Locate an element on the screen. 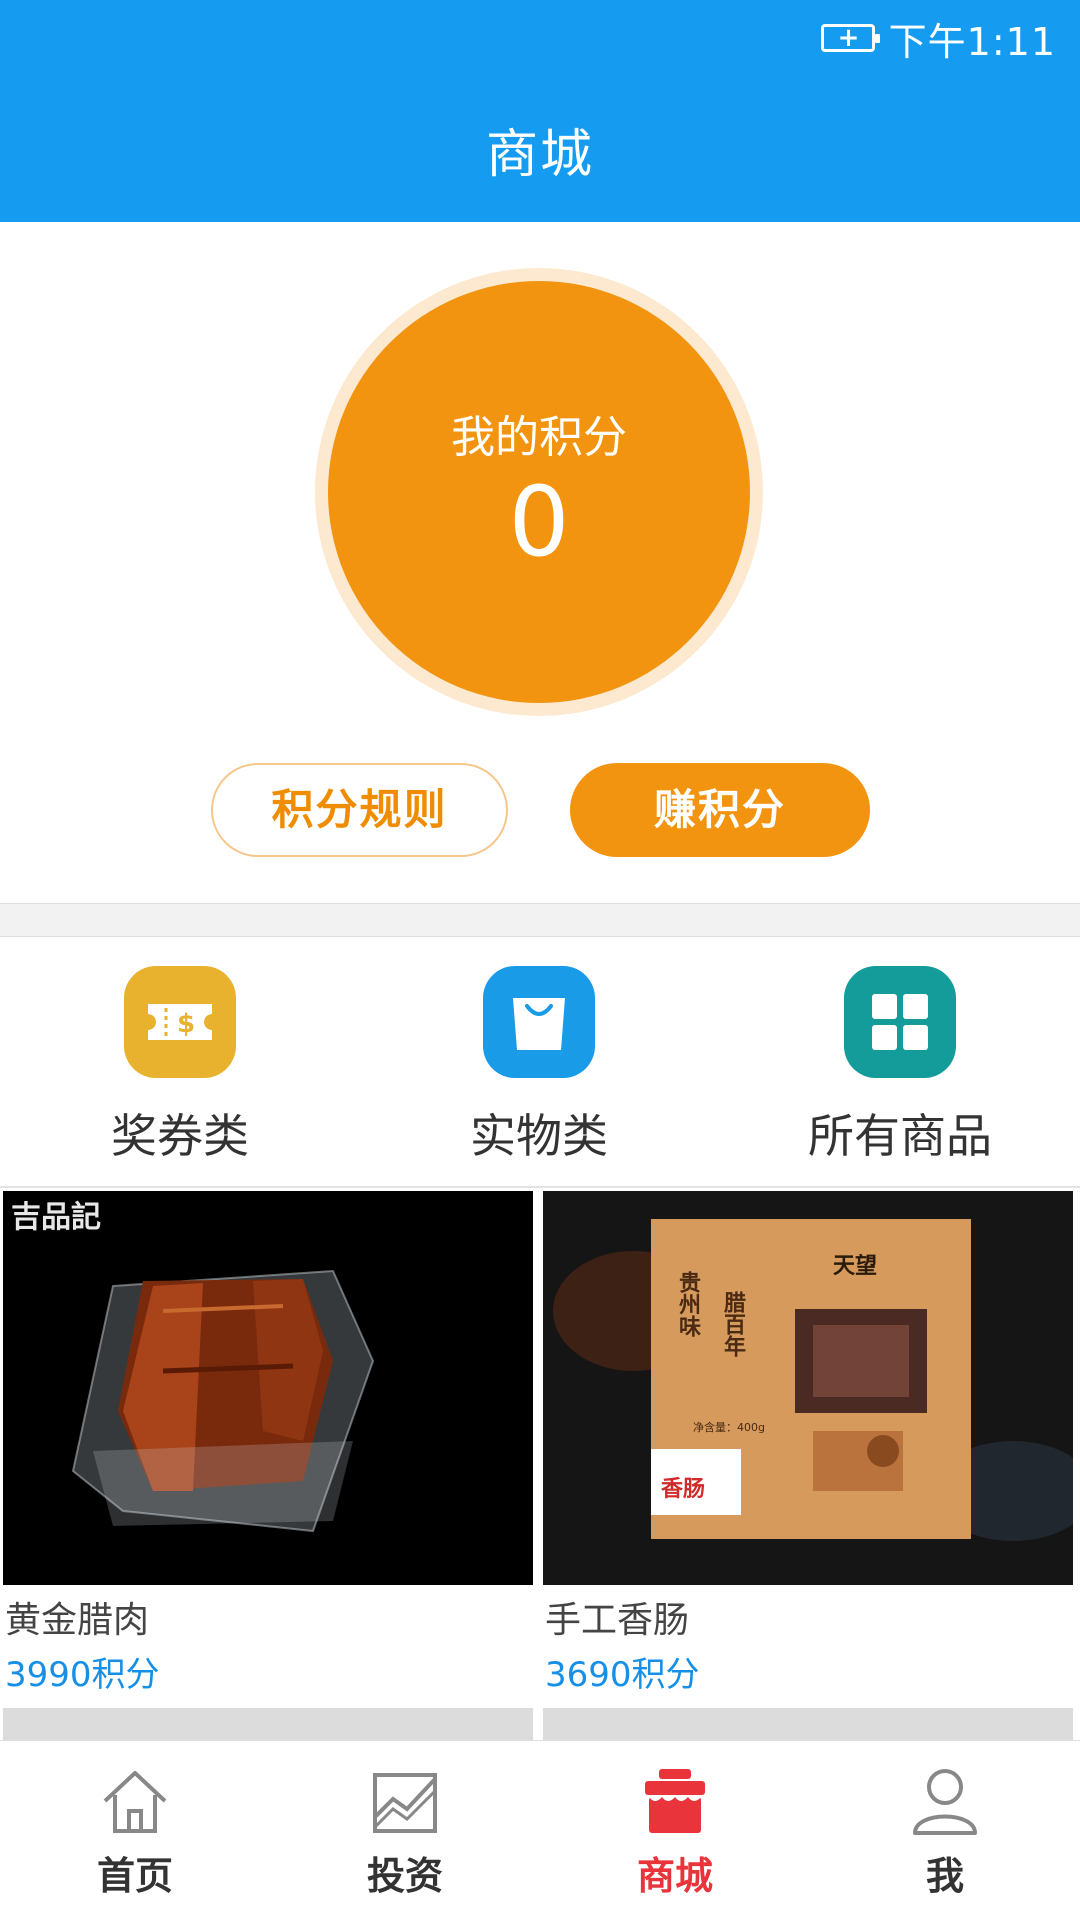  battery-charging-icon: + is located at coordinates (850, 38).